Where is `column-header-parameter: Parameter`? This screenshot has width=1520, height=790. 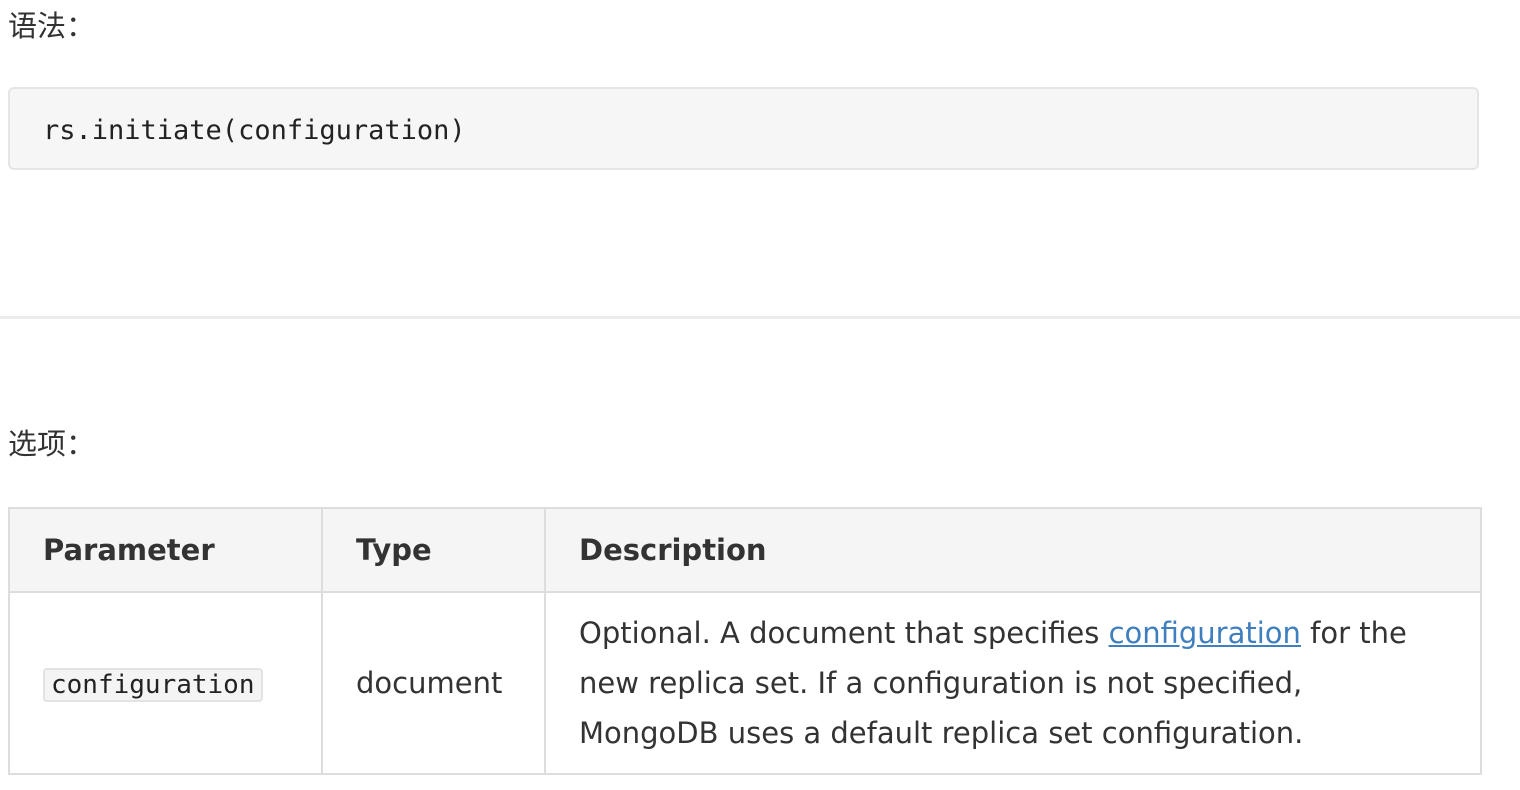 column-header-parameter: Parameter is located at coordinates (165, 550).